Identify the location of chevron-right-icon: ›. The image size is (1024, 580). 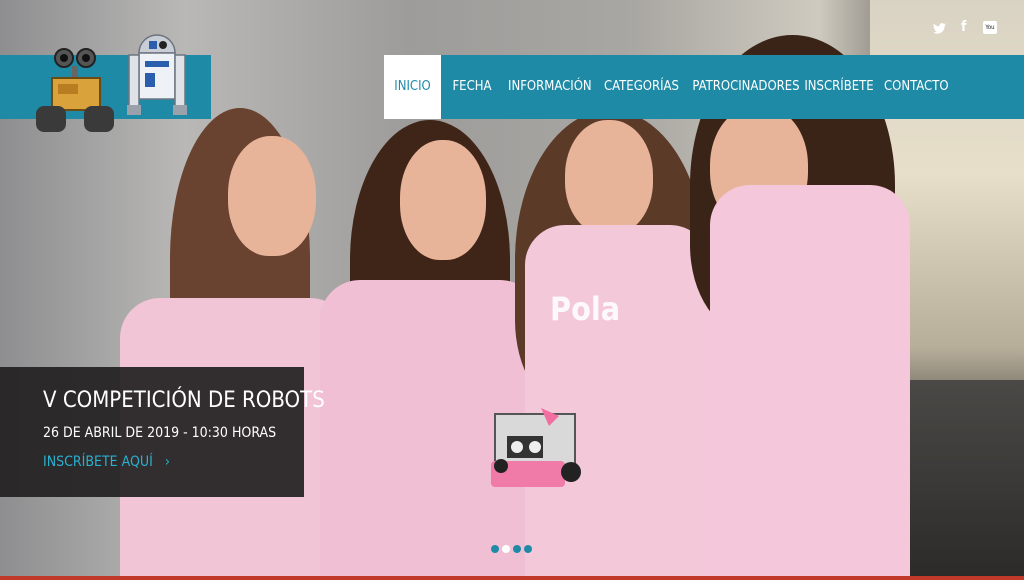
(167, 462).